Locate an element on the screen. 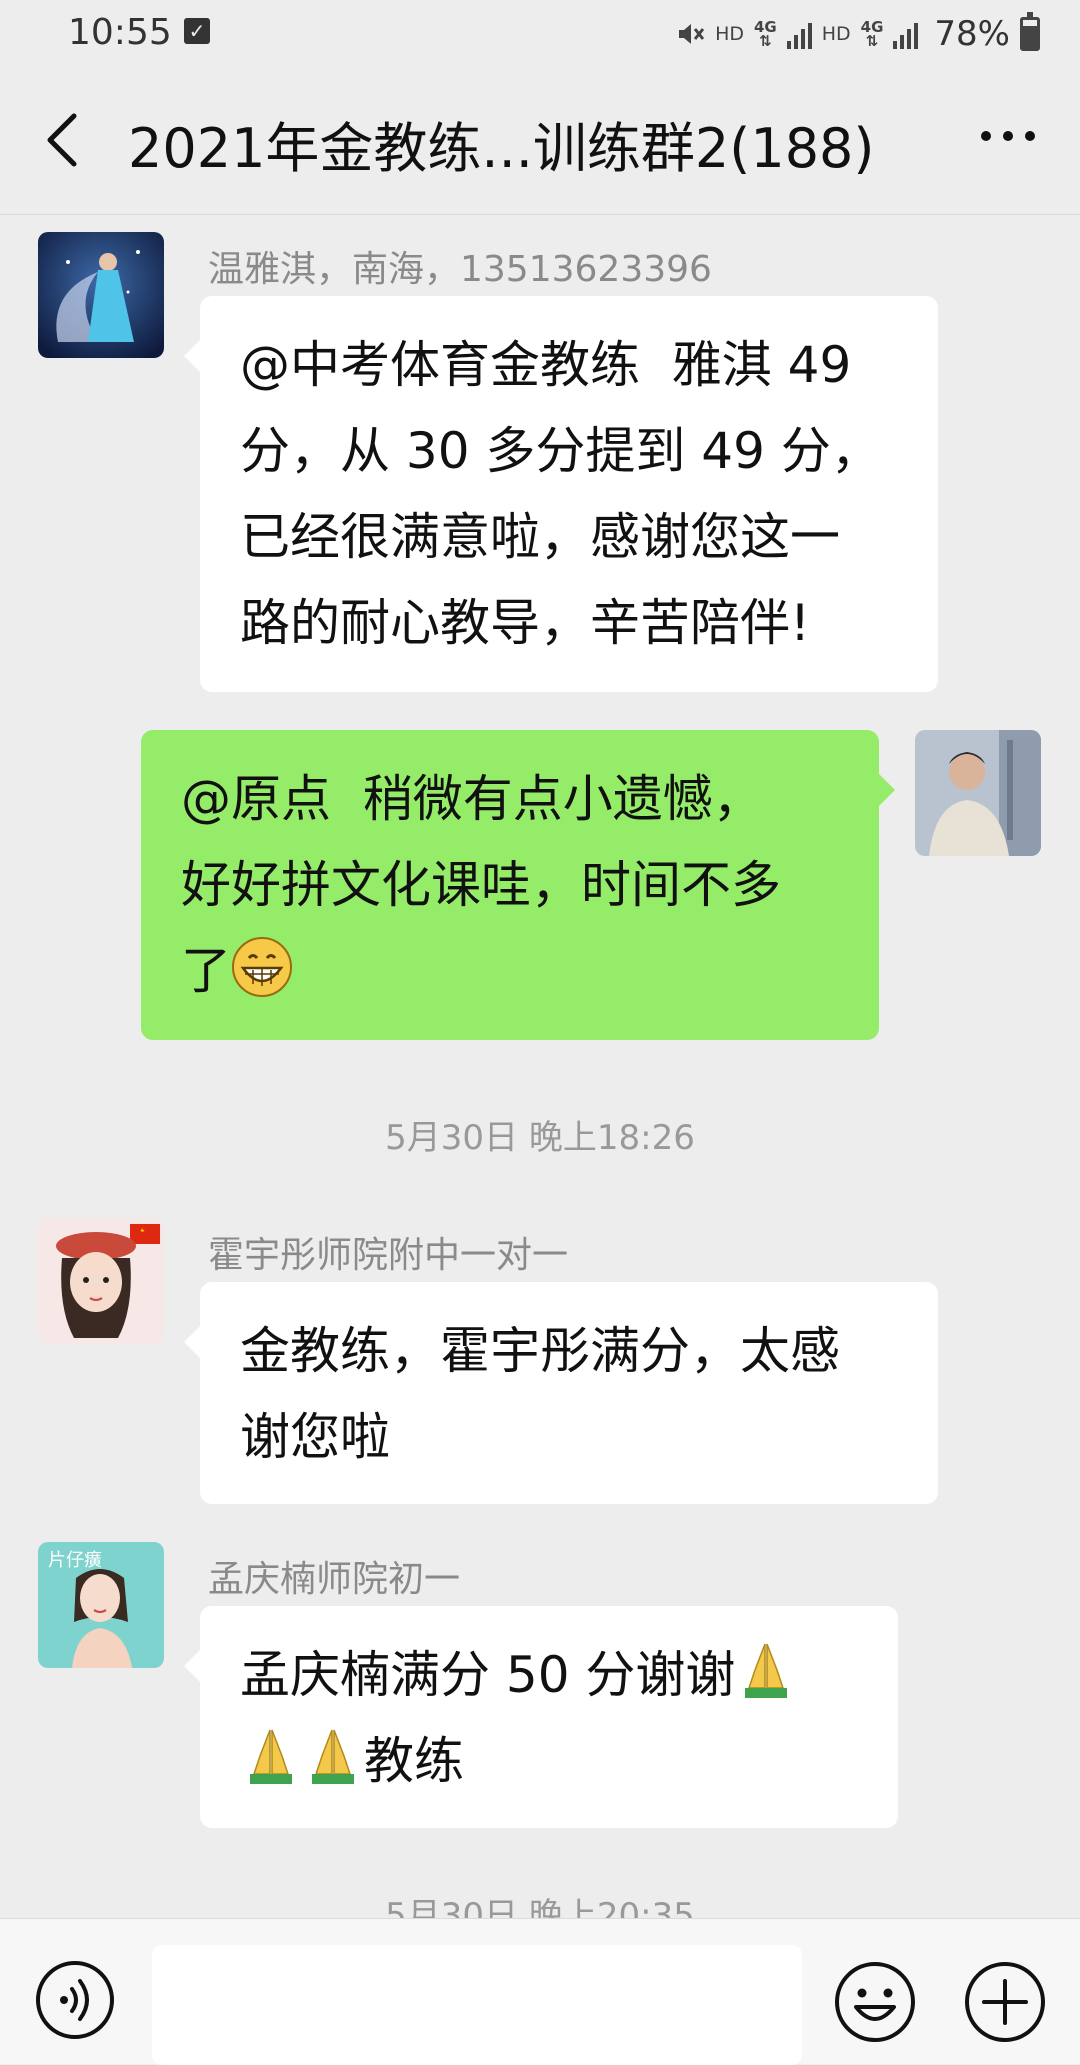 This screenshot has height=2065, width=1080. hd-label-1: HD is located at coordinates (729, 34).